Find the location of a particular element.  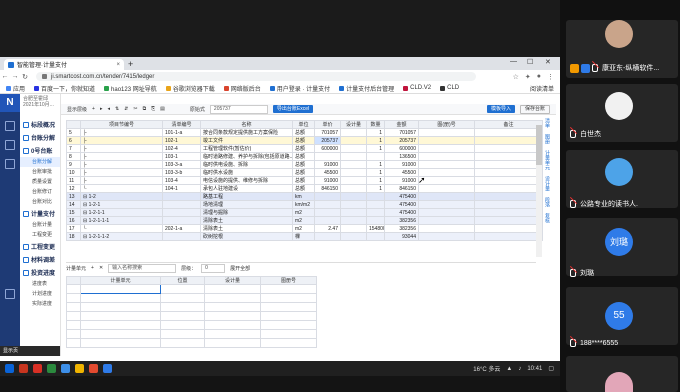

side-link: 复核 is located at coordinates (547, 218).